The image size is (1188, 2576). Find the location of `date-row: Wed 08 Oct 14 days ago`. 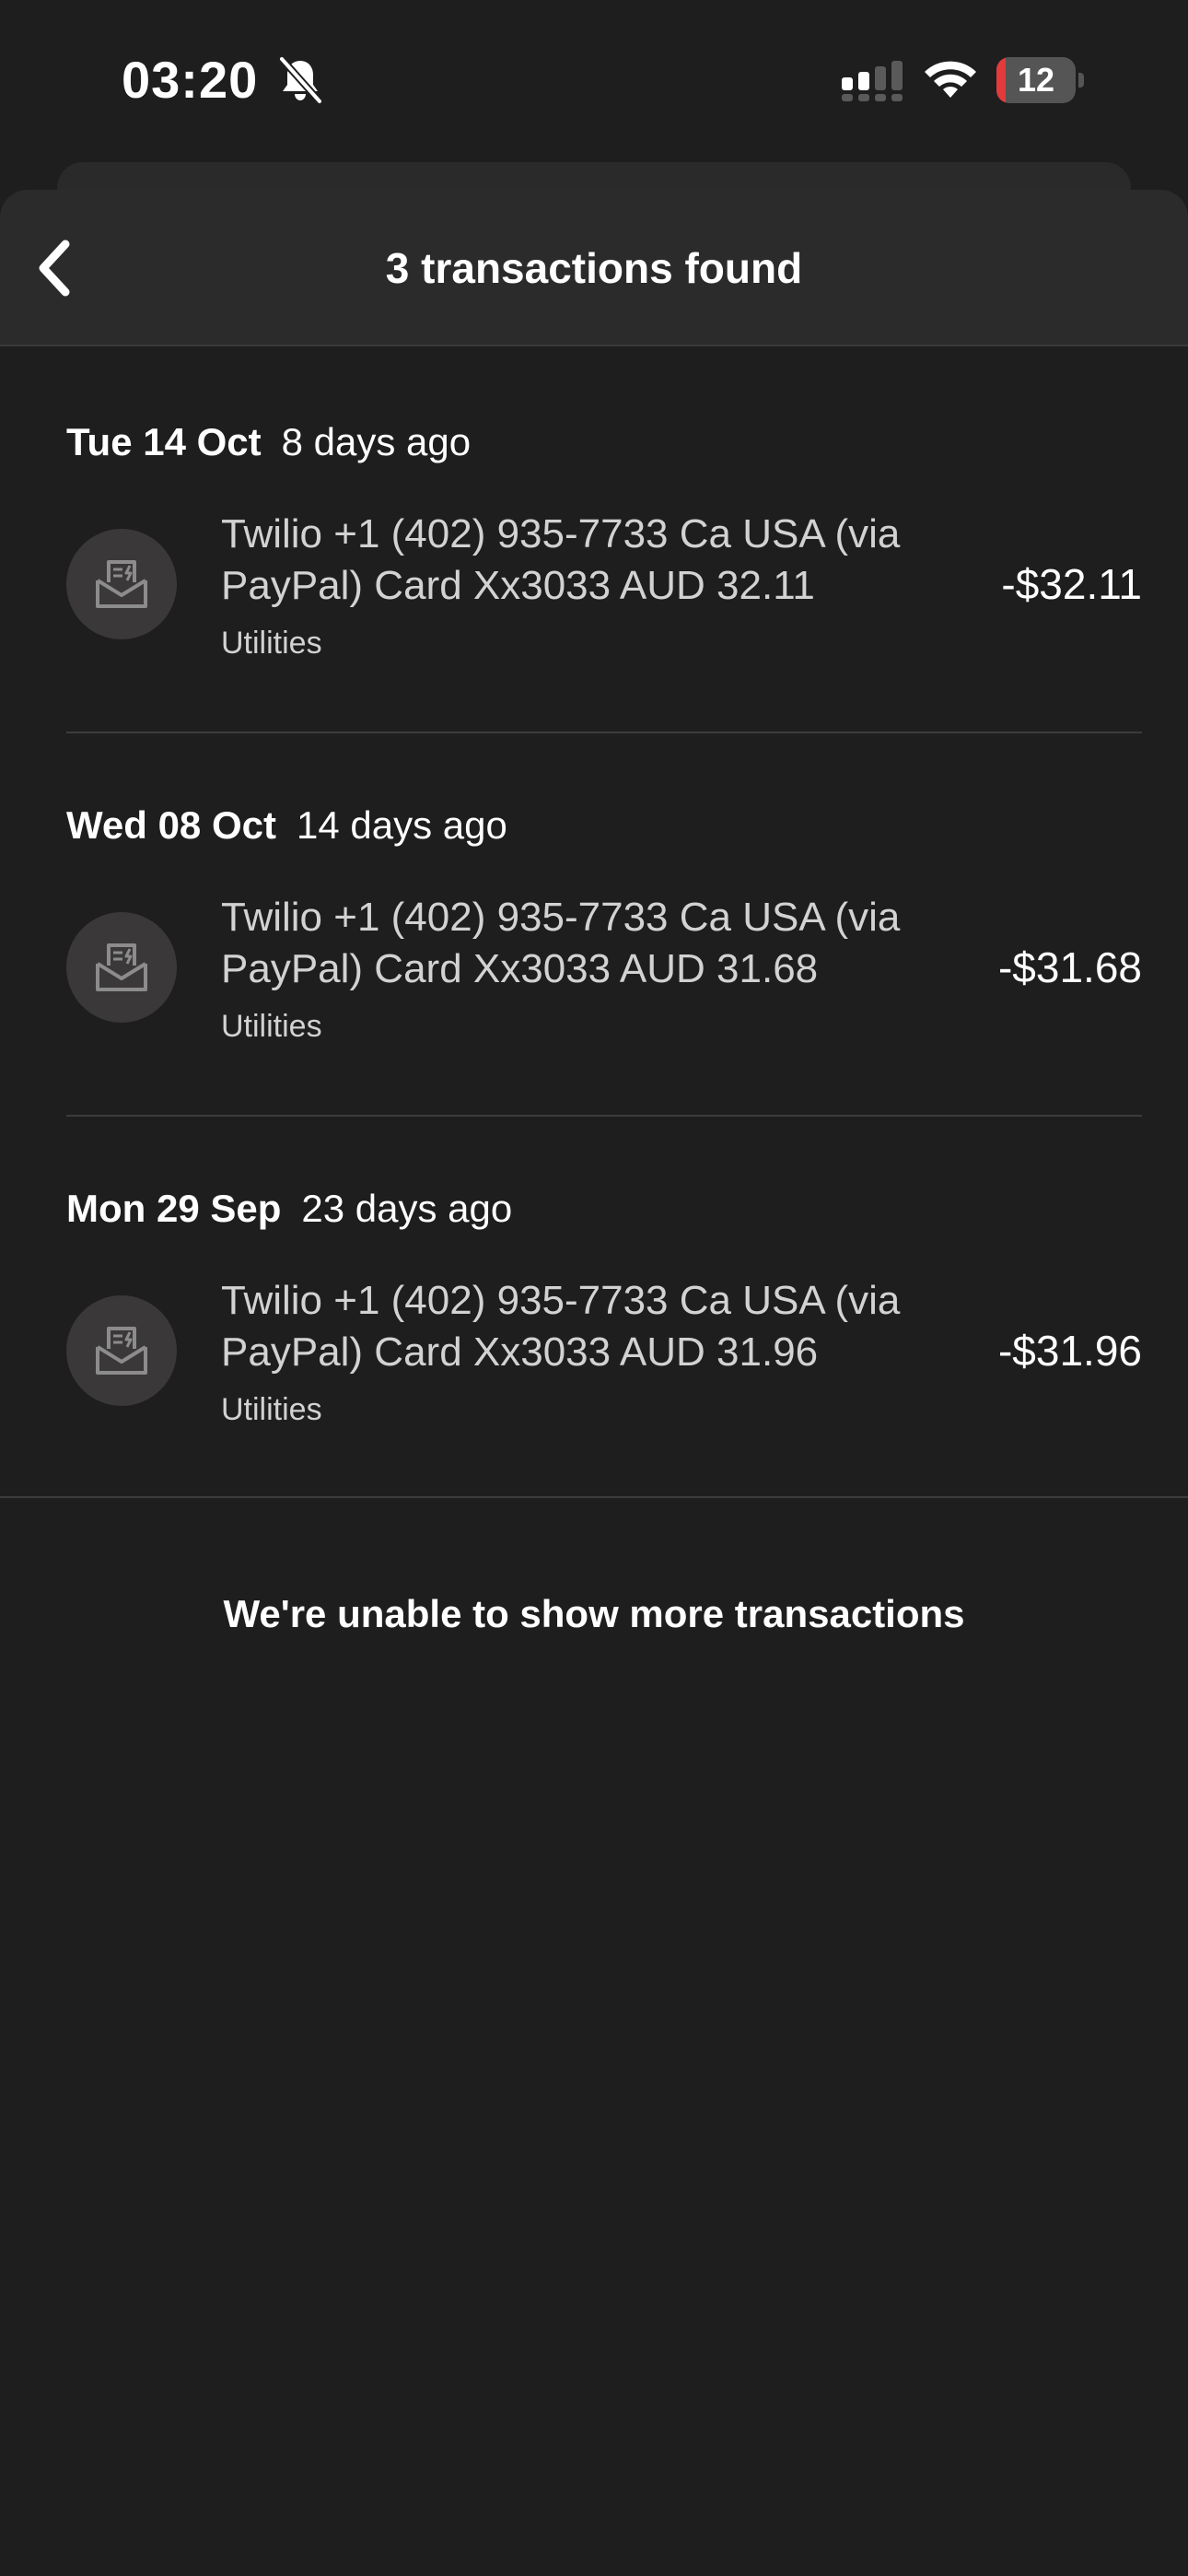

date-row: Wed 08 Oct 14 days ago is located at coordinates (286, 825).